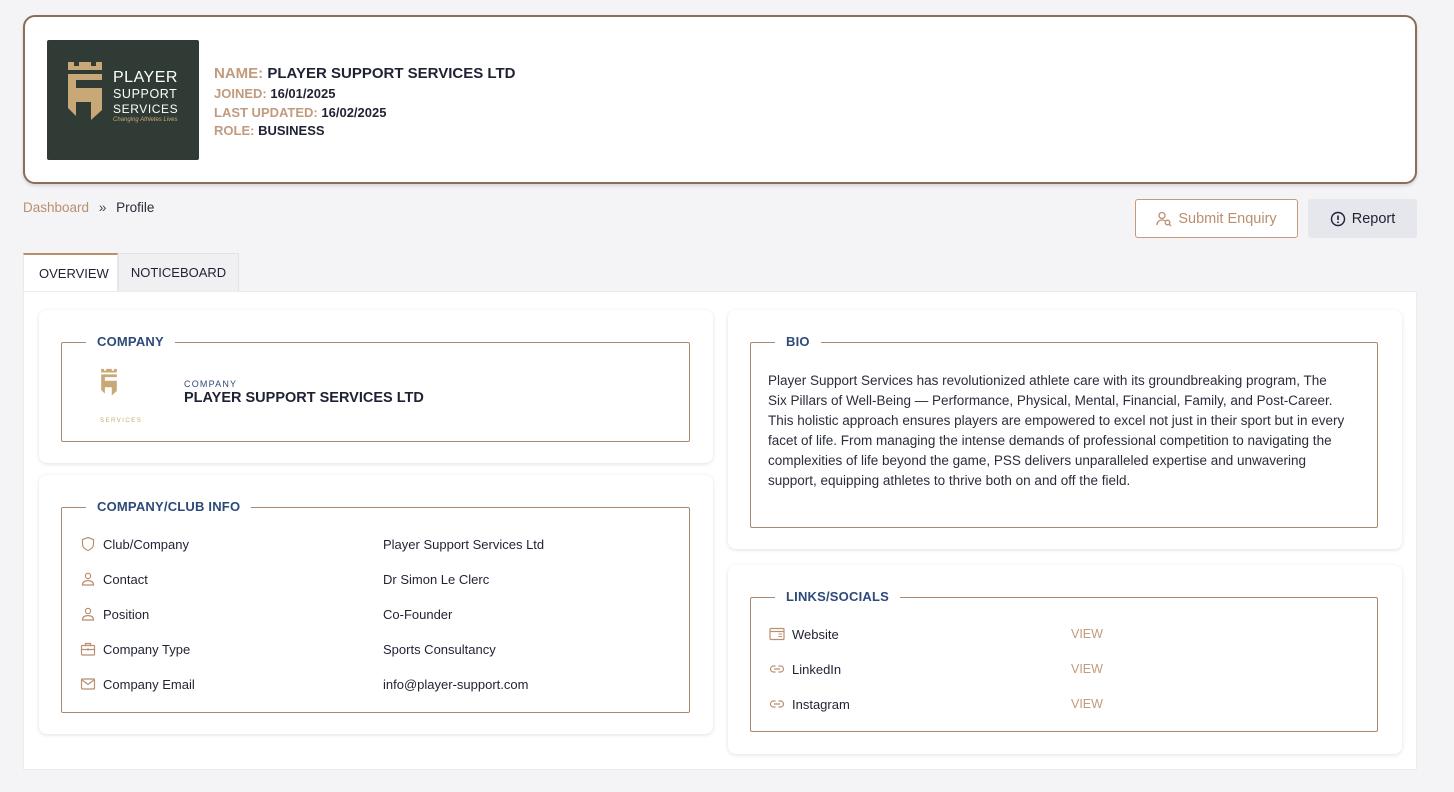 The height and width of the screenshot is (792, 1454). What do you see at coordinates (777, 634) in the screenshot?
I see `browser-icon` at bounding box center [777, 634].